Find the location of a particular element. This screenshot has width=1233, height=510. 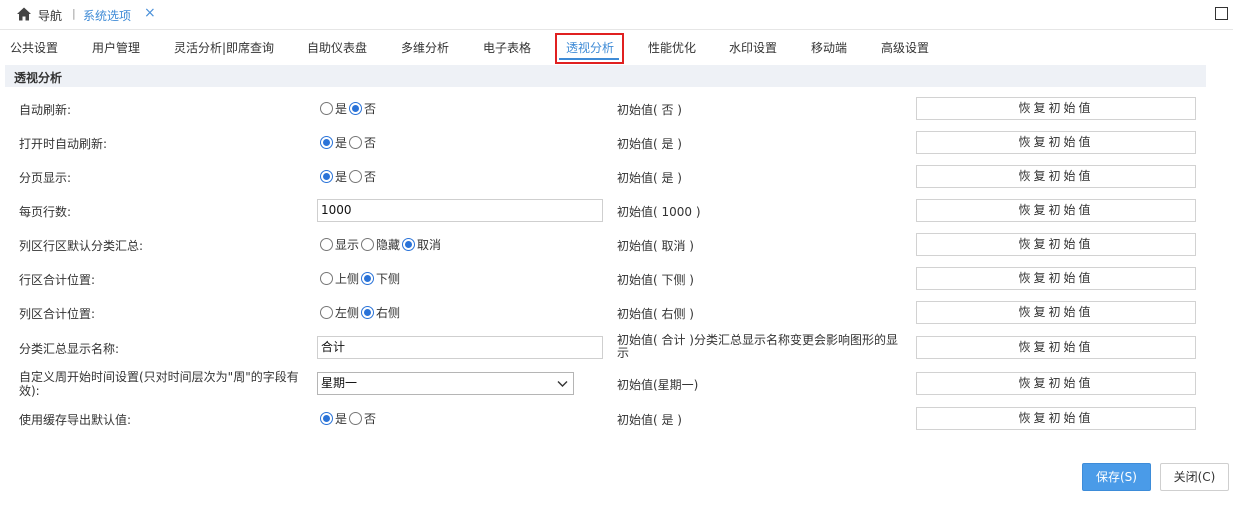

cache-export-no-radio is located at coordinates (356, 418).